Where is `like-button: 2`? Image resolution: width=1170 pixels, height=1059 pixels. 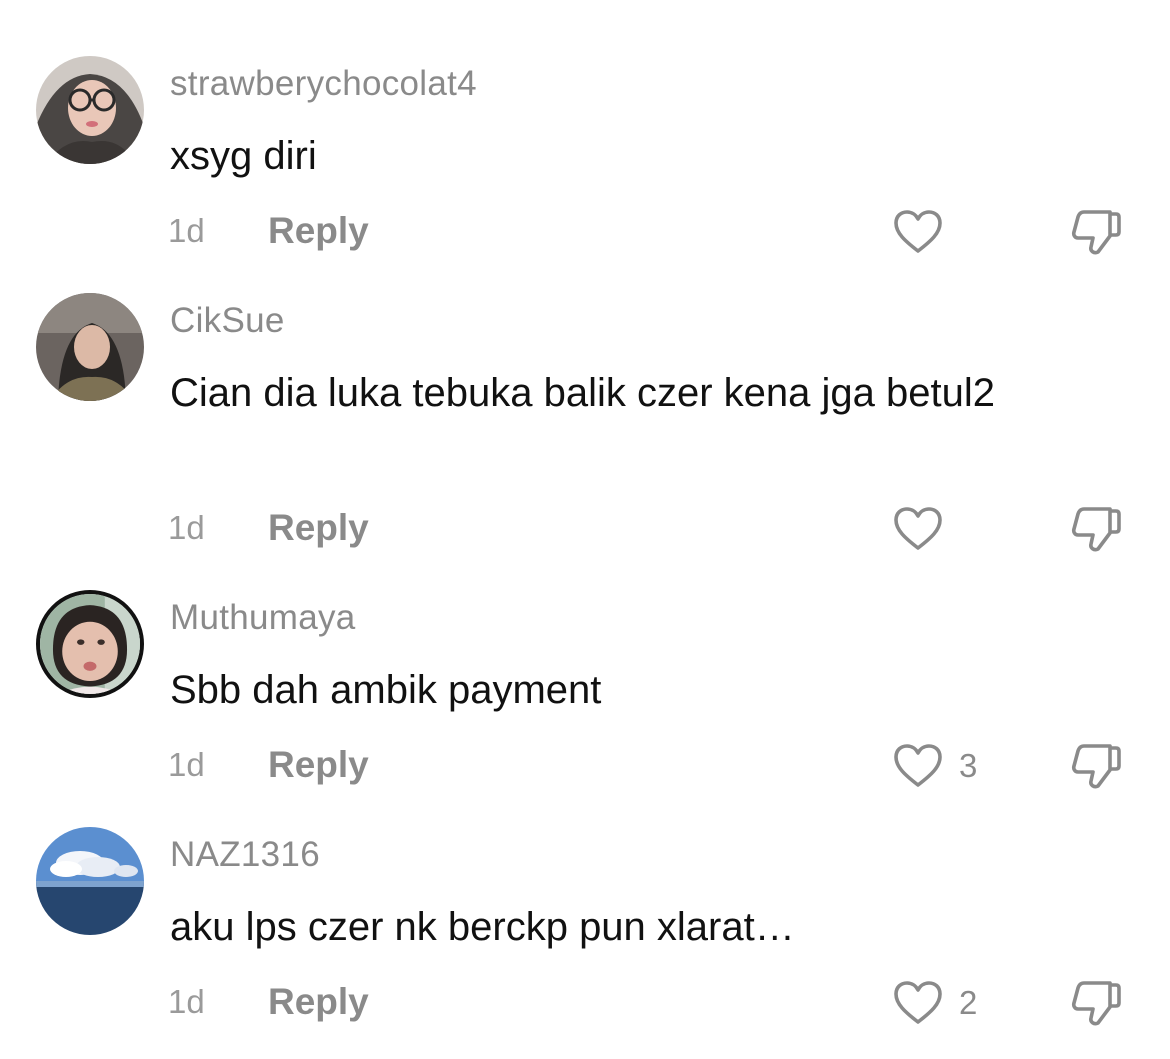 like-button: 2 is located at coordinates (935, 1003).